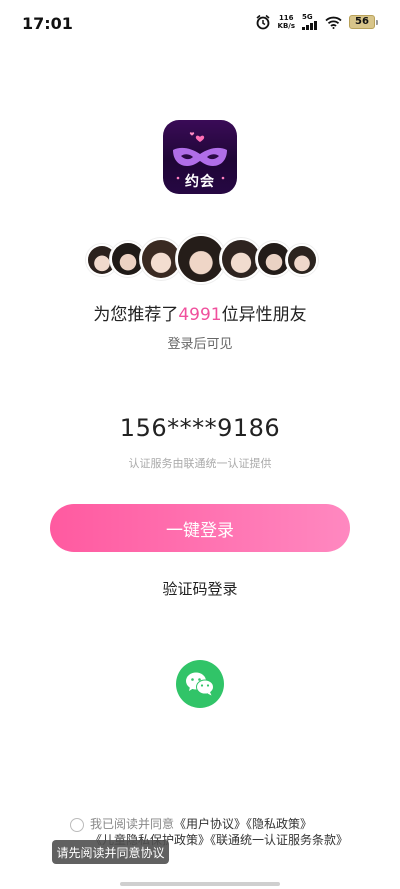 This screenshot has height=889, width=400. Describe the element at coordinates (264, 315) in the screenshot. I see `recommend-suffix: 位异性朋友` at that location.